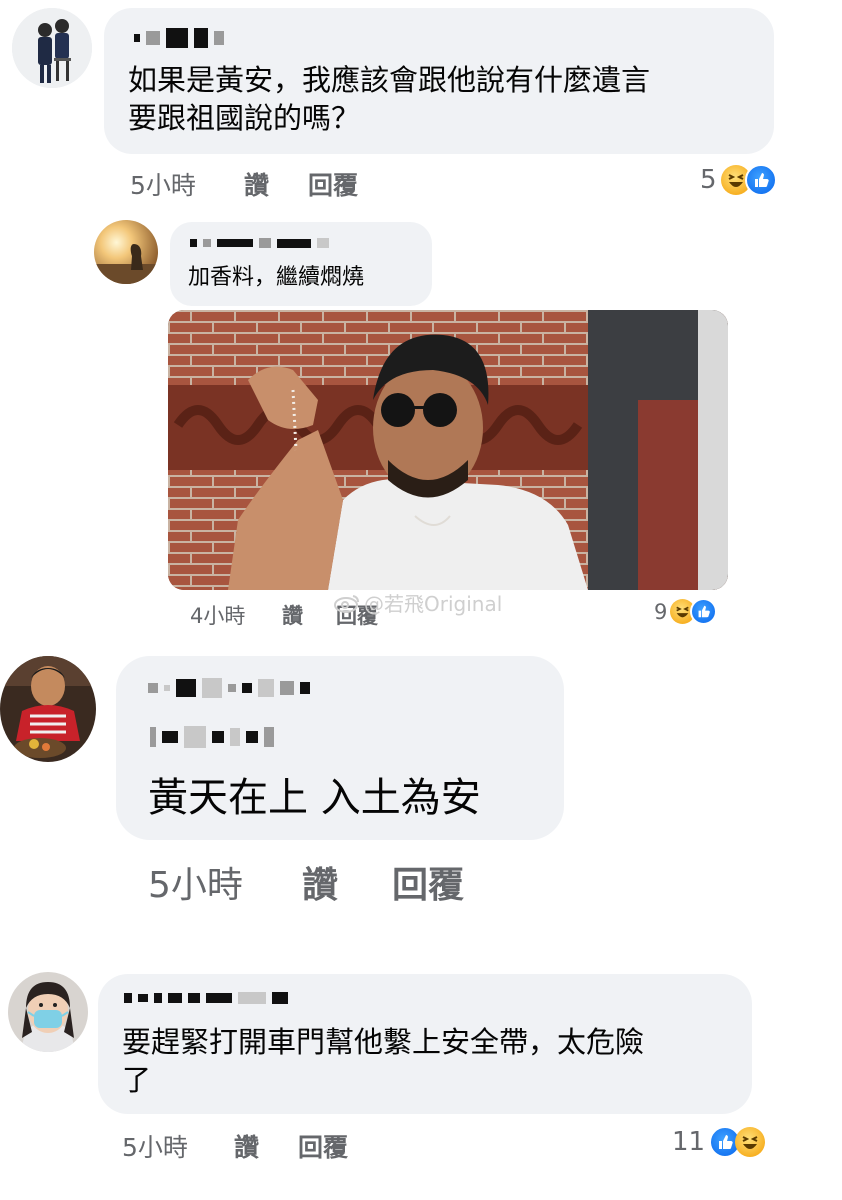 This screenshot has width=842, height=1200. I want to click on comment-bubble: 要趕緊打開車門幫他繫上安全帶，太危險 了, so click(425, 1044).